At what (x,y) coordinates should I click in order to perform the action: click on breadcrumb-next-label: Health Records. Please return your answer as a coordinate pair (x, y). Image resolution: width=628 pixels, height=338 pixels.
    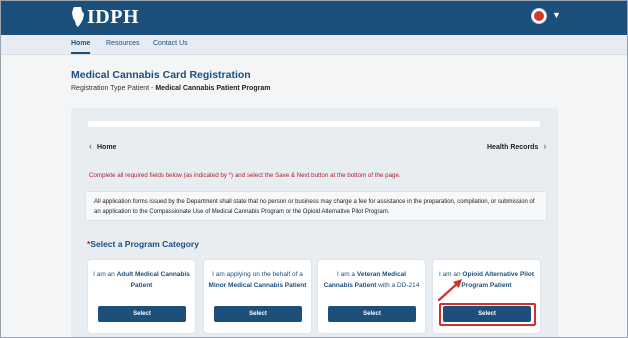
    Looking at the image, I should click on (513, 147).